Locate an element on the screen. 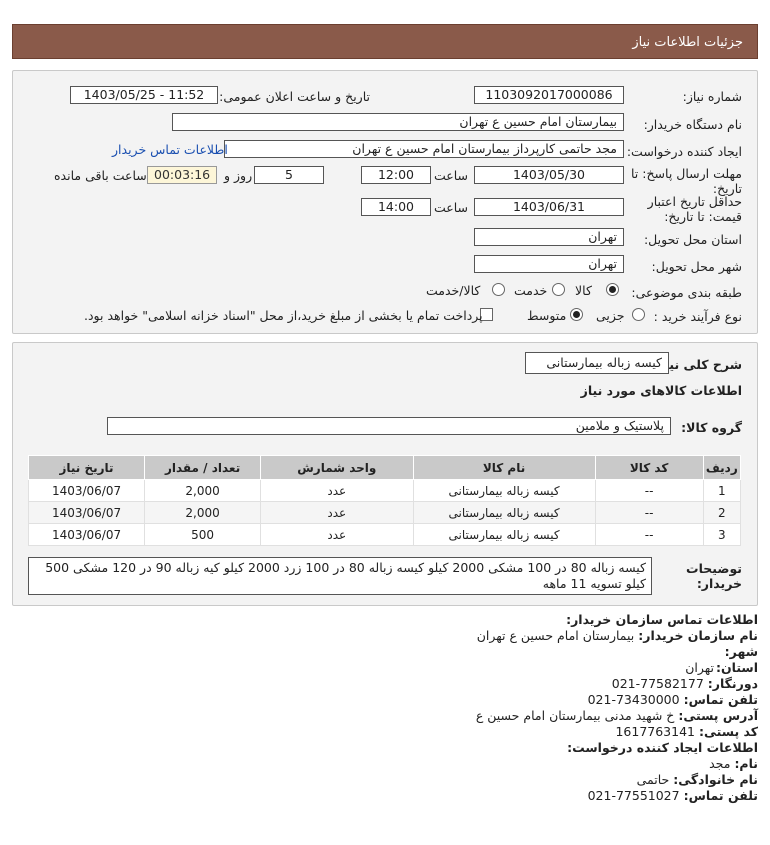 The height and width of the screenshot is (845, 770). category-option-service: خدمت is located at coordinates (531, 290).